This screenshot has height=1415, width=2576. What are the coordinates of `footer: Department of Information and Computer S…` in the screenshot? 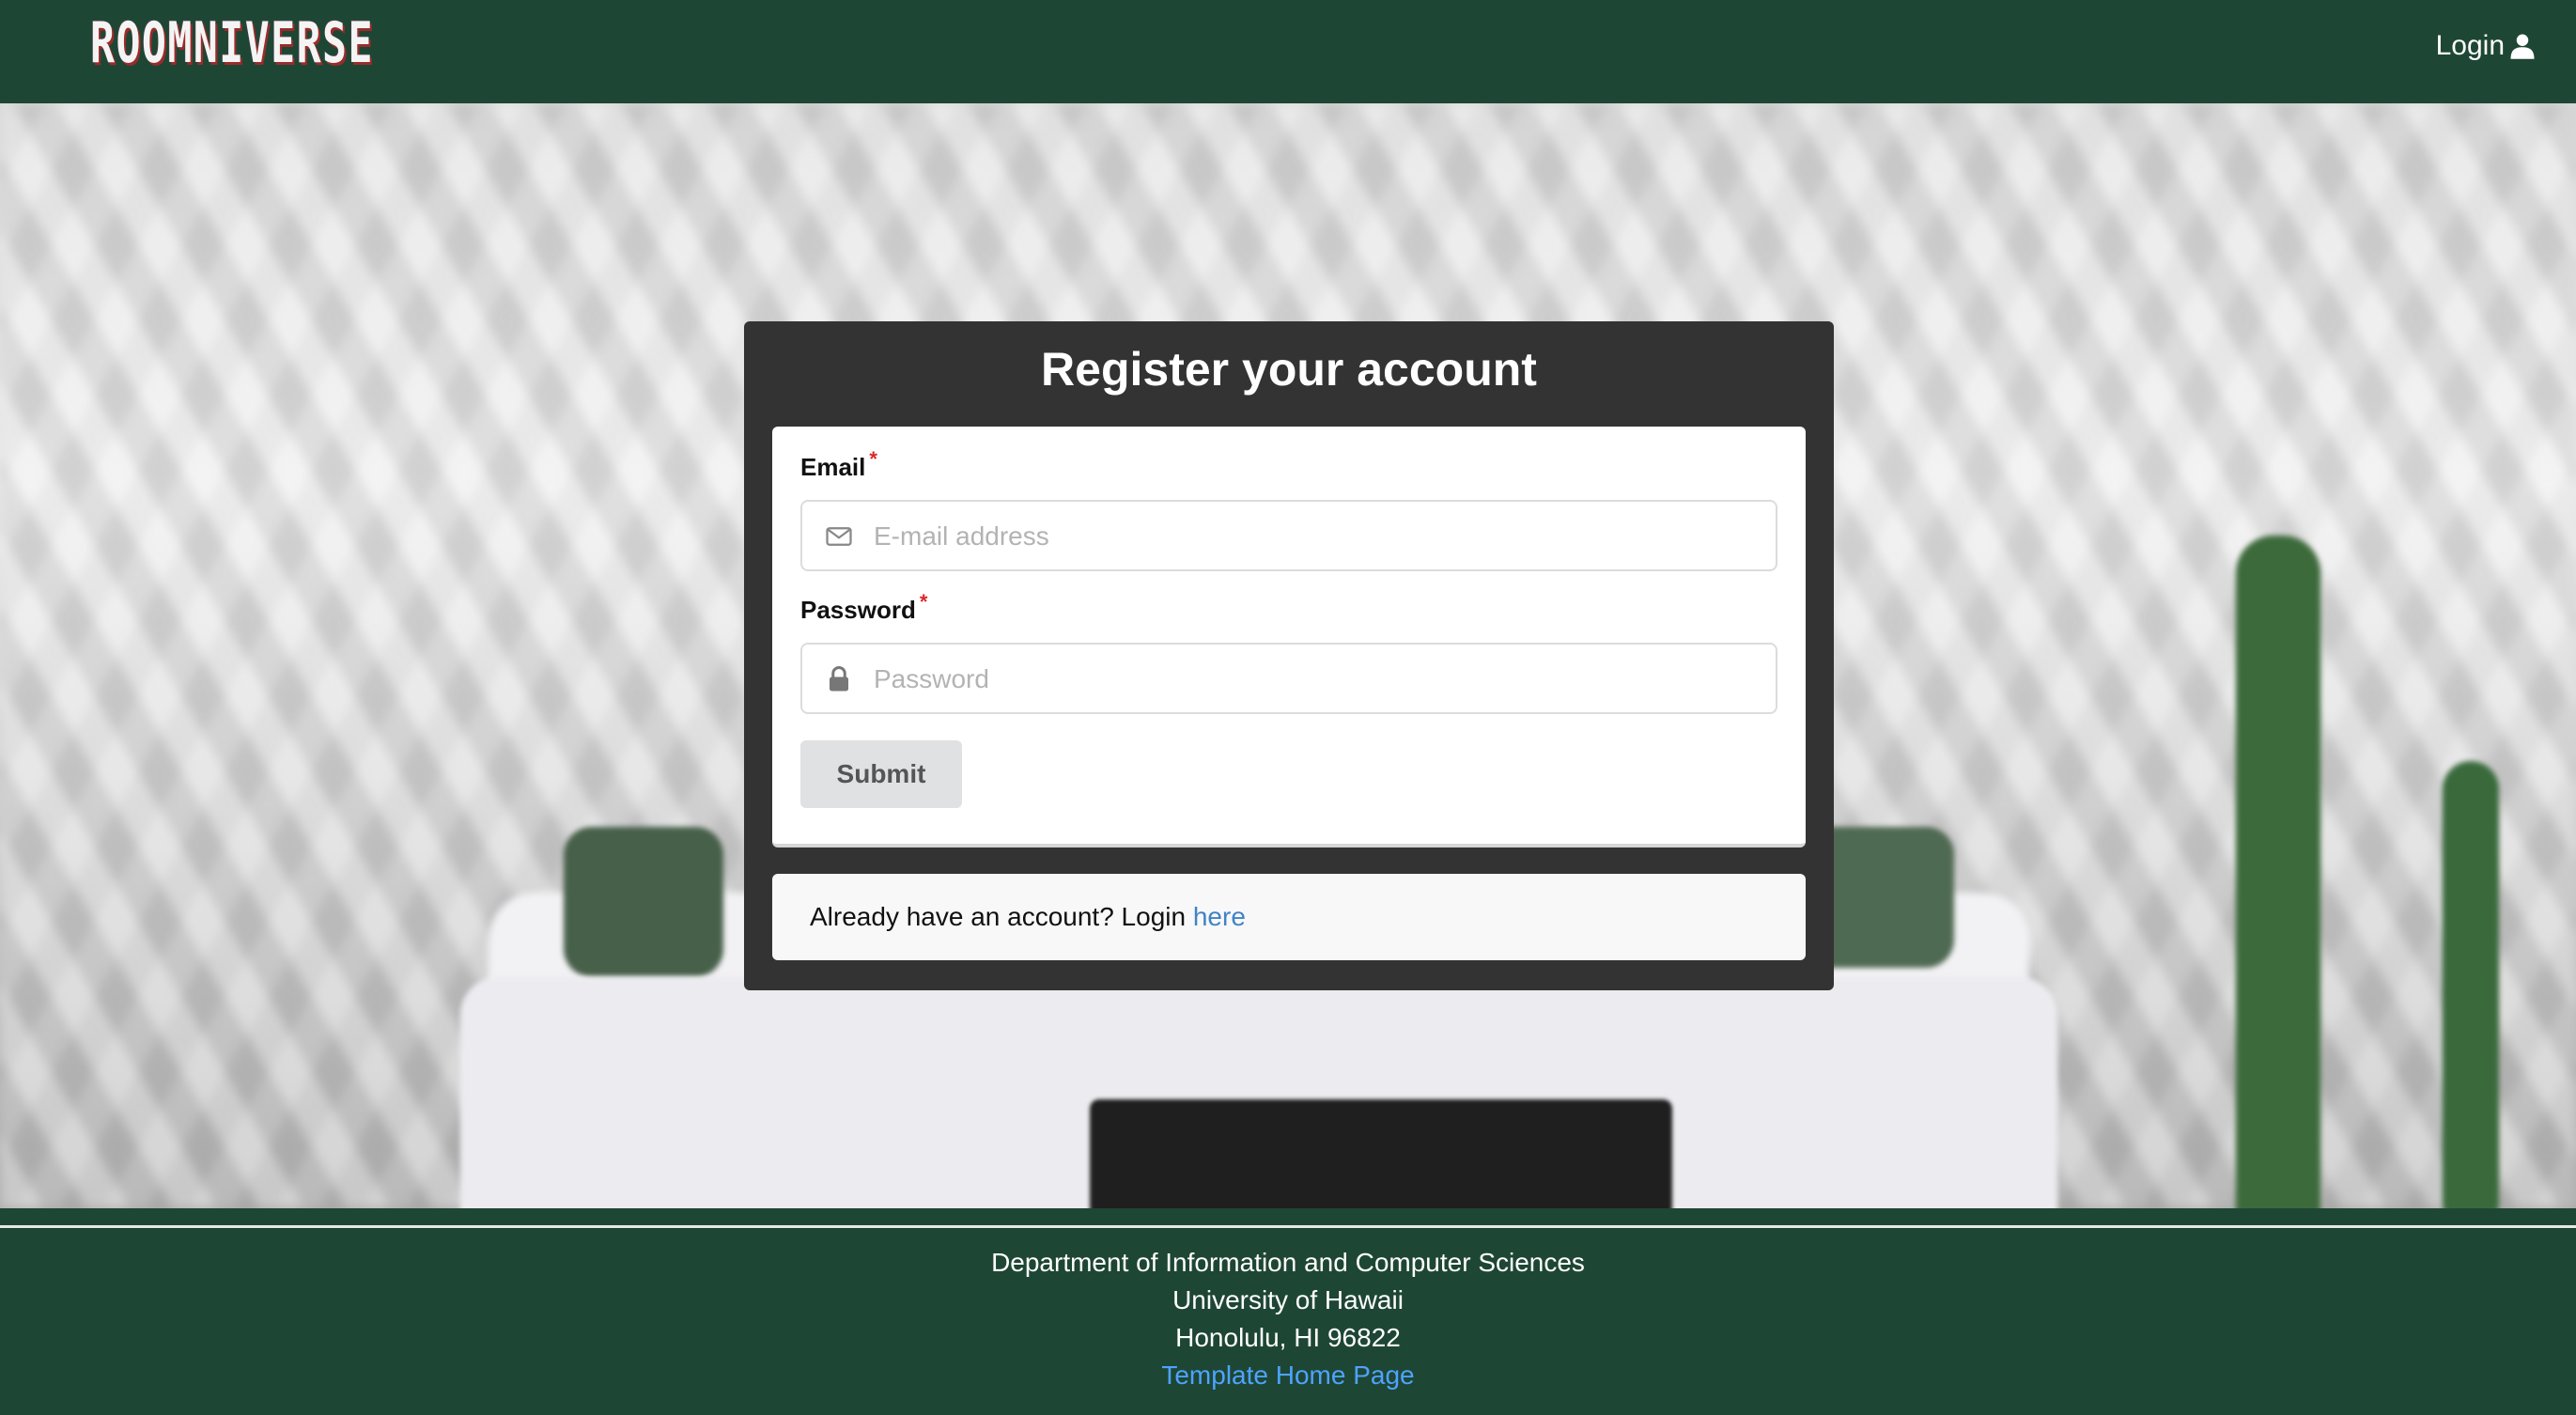 It's located at (1288, 1311).